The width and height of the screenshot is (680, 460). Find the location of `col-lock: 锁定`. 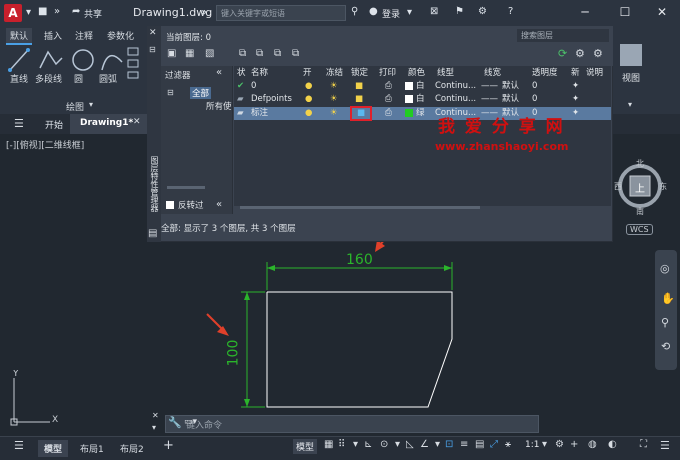

col-lock: 锁定 is located at coordinates (359, 73).